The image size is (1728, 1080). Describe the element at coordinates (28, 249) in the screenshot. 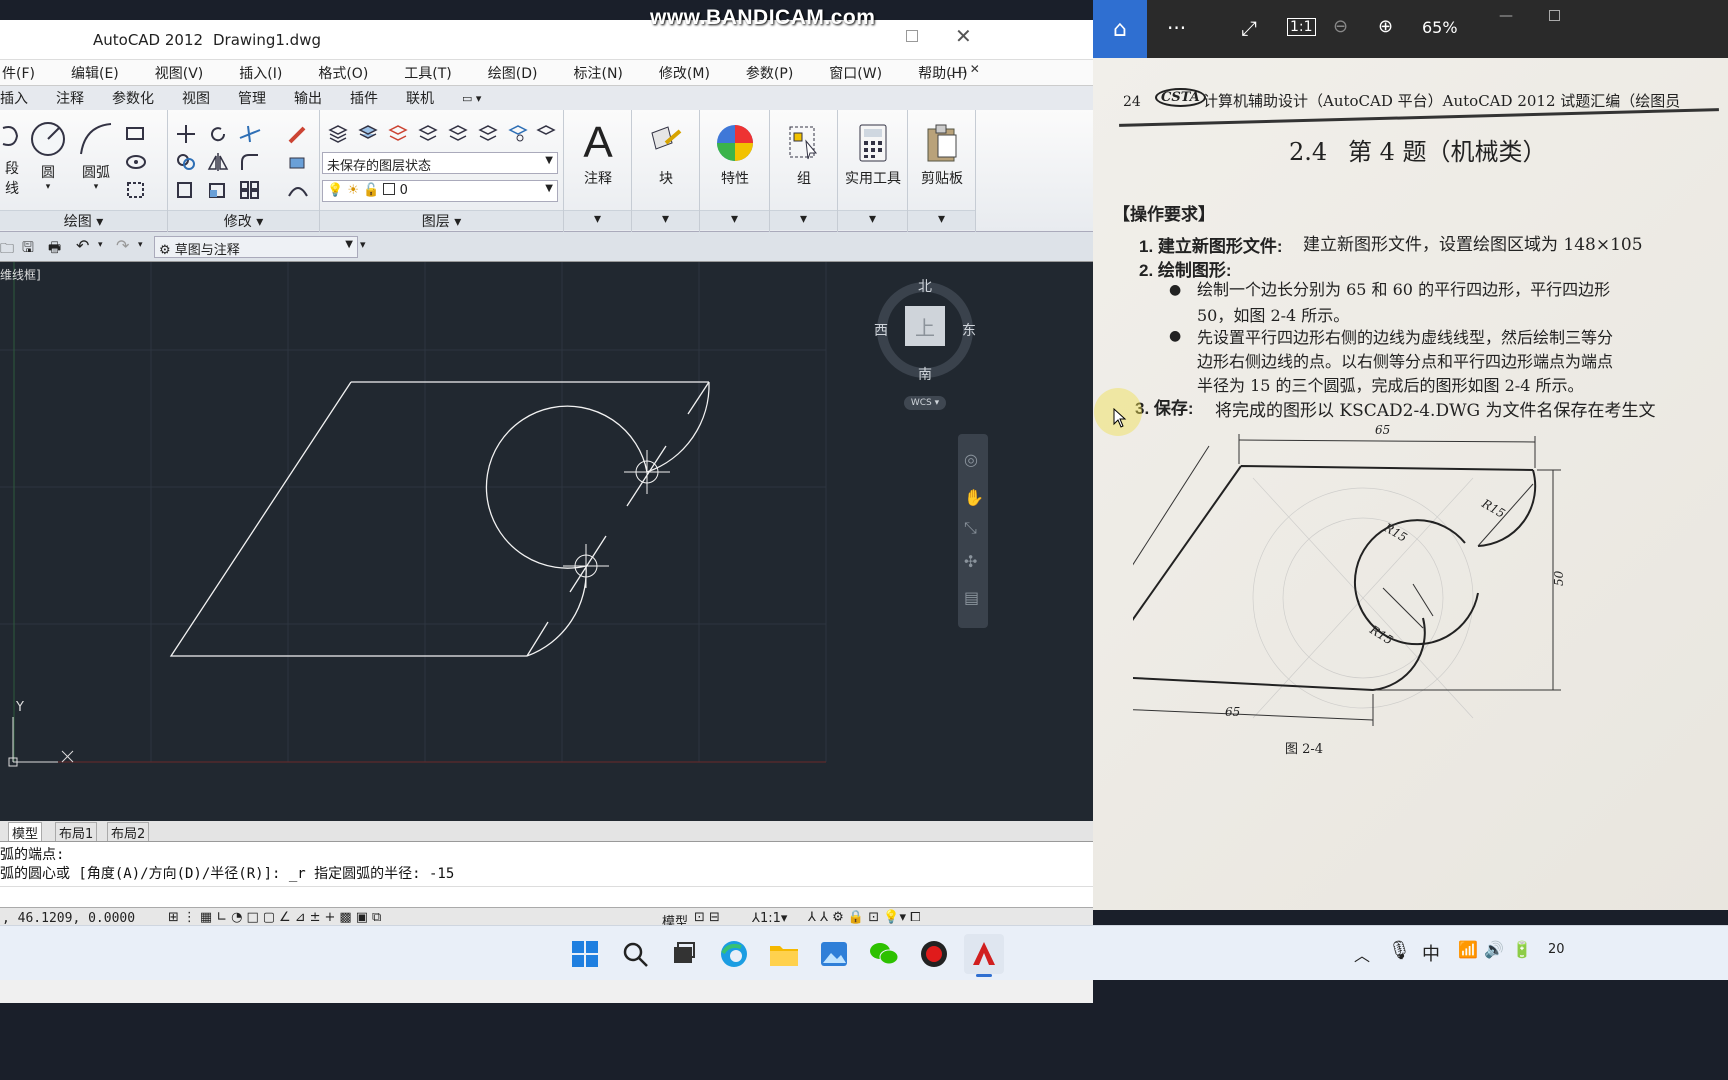

I see `save-icon: 🖫` at that location.